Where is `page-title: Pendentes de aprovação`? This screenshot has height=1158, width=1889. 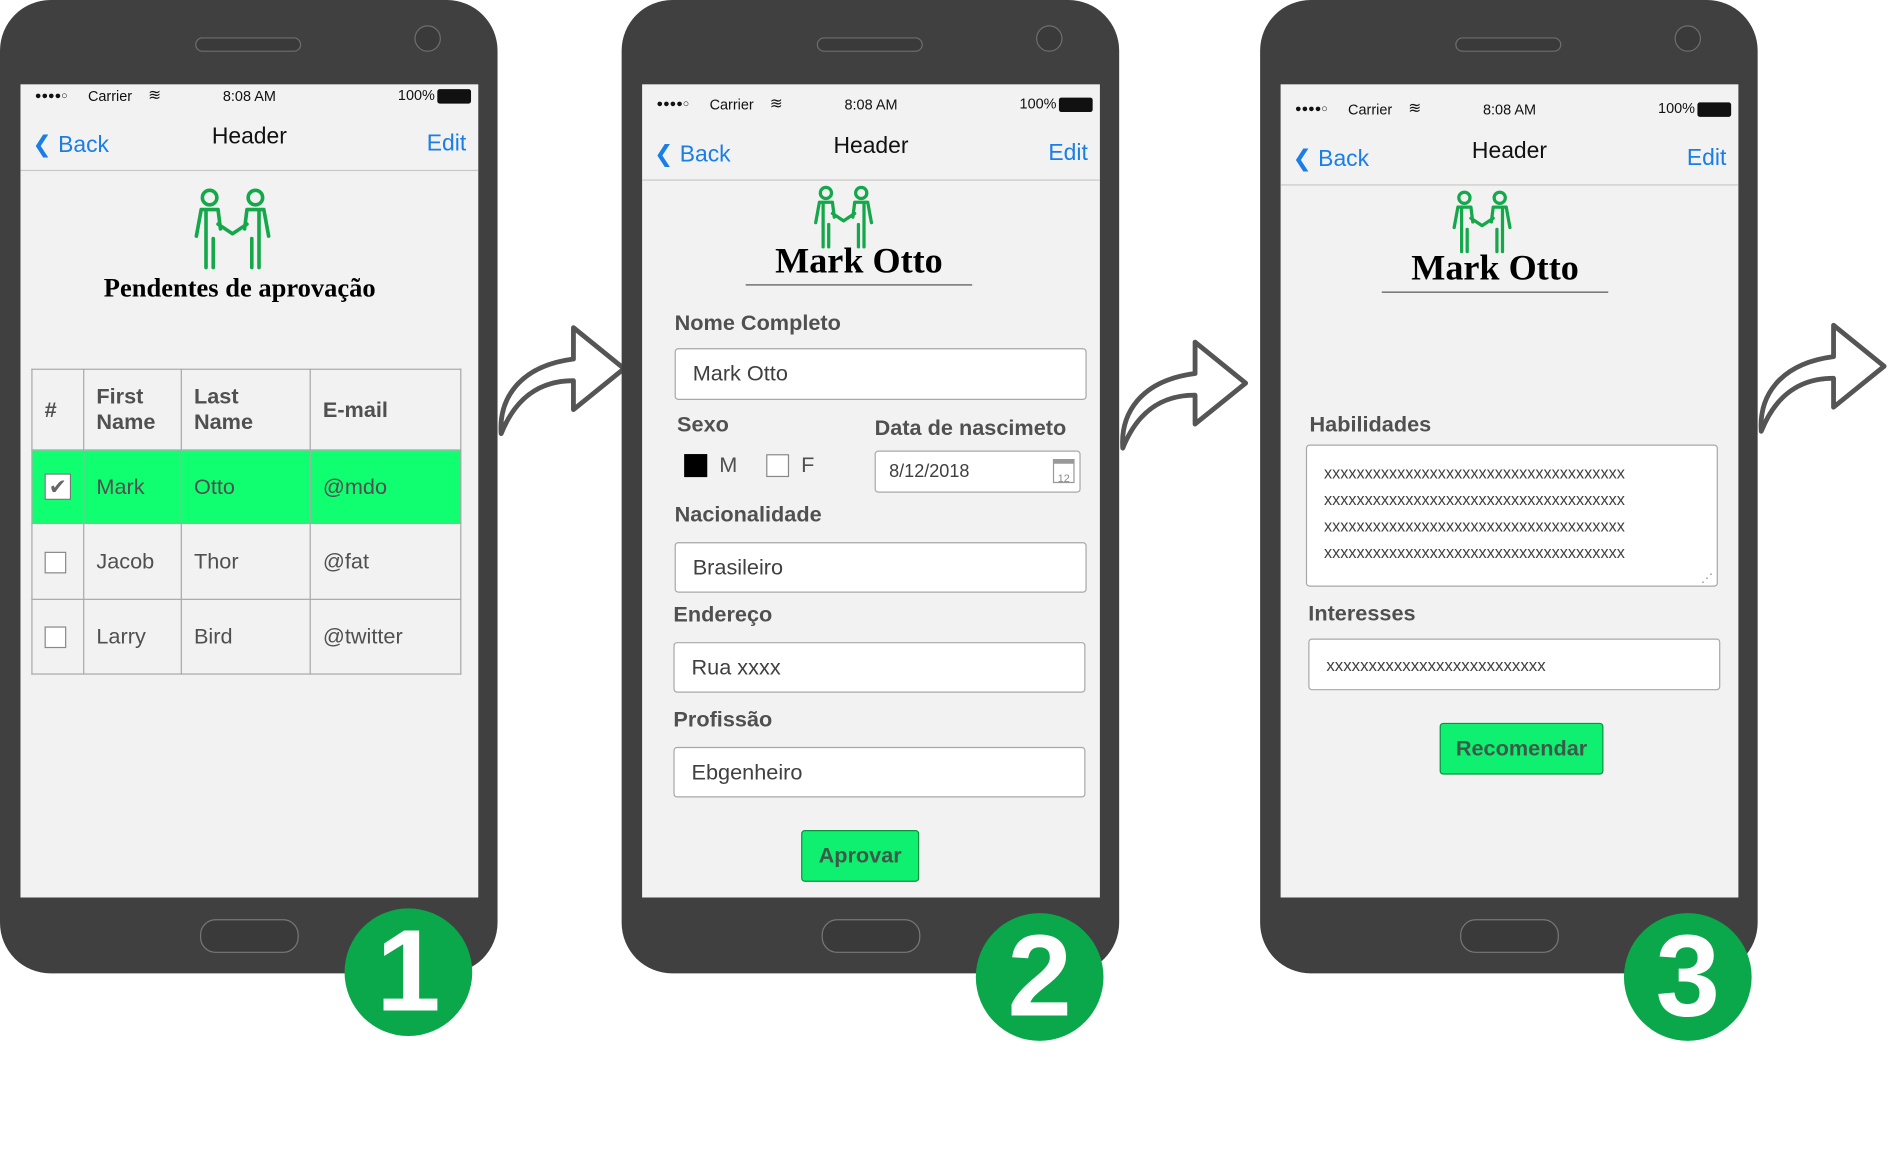 page-title: Pendentes de aprovação is located at coordinates (239, 287).